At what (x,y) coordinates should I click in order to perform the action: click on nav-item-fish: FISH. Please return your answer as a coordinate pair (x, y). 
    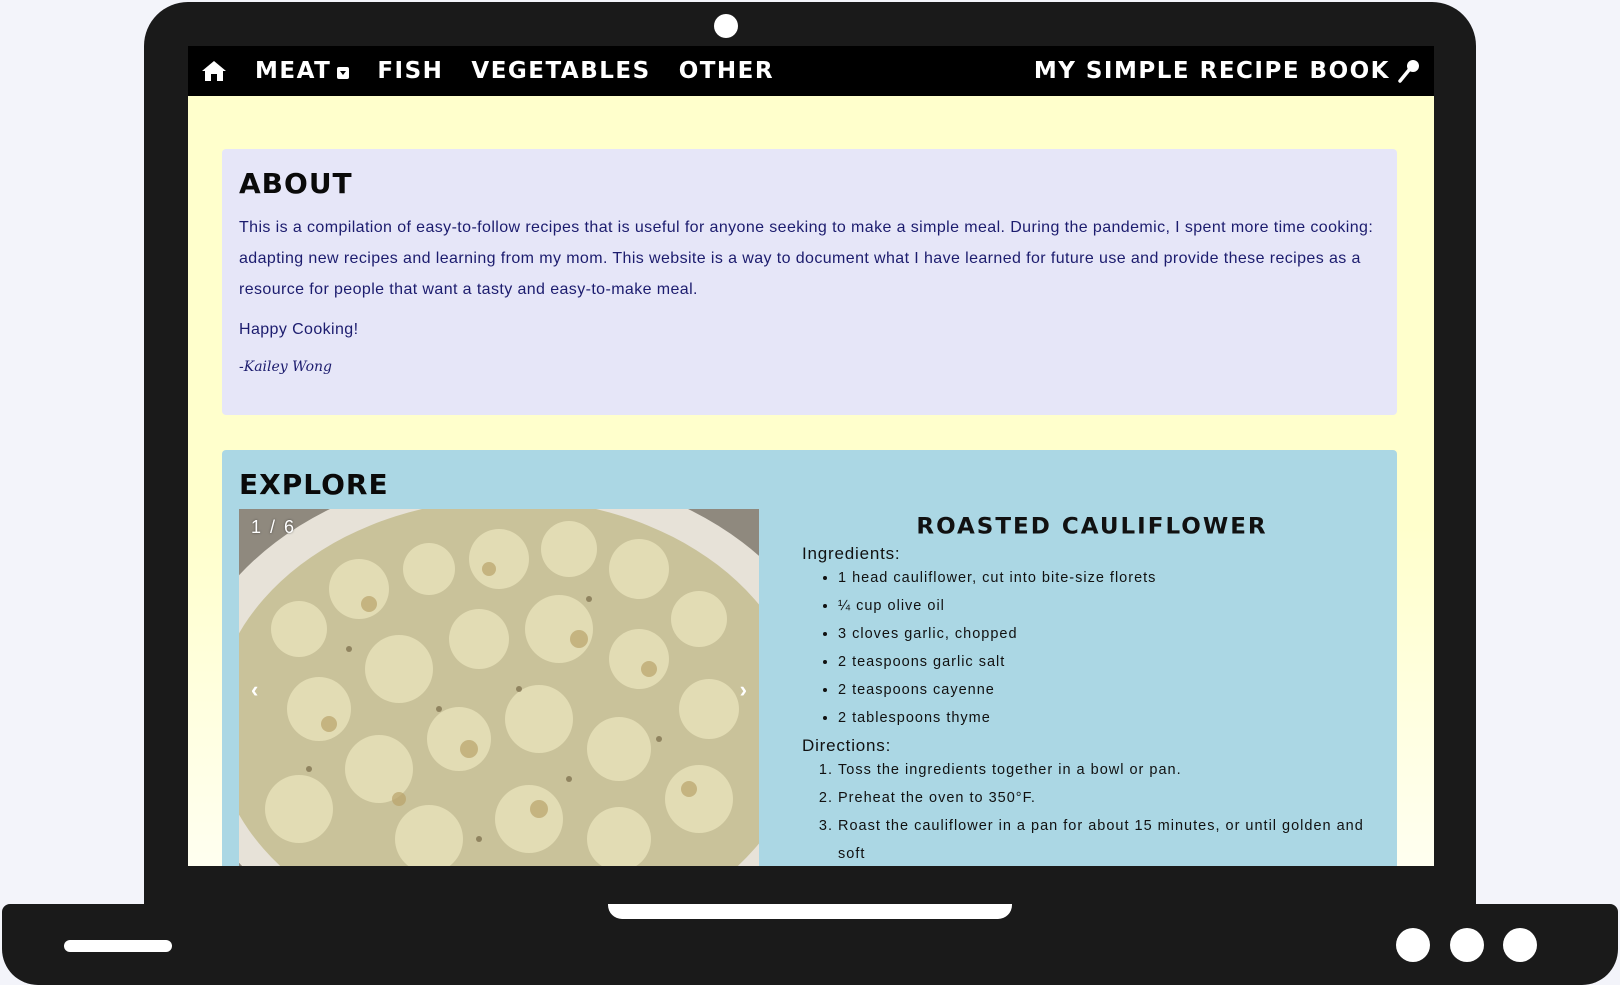
    Looking at the image, I should click on (410, 71).